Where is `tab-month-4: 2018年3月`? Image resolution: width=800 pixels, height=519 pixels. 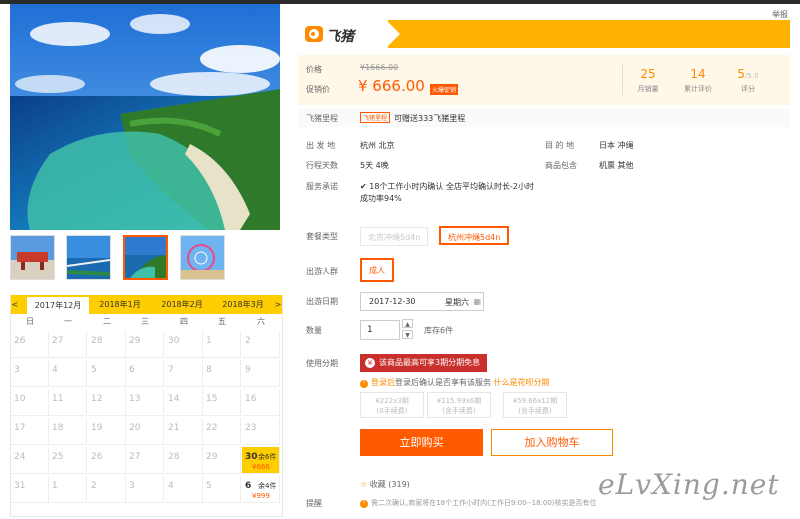
tab-month-4: 2018年3月 is located at coordinates (243, 304).